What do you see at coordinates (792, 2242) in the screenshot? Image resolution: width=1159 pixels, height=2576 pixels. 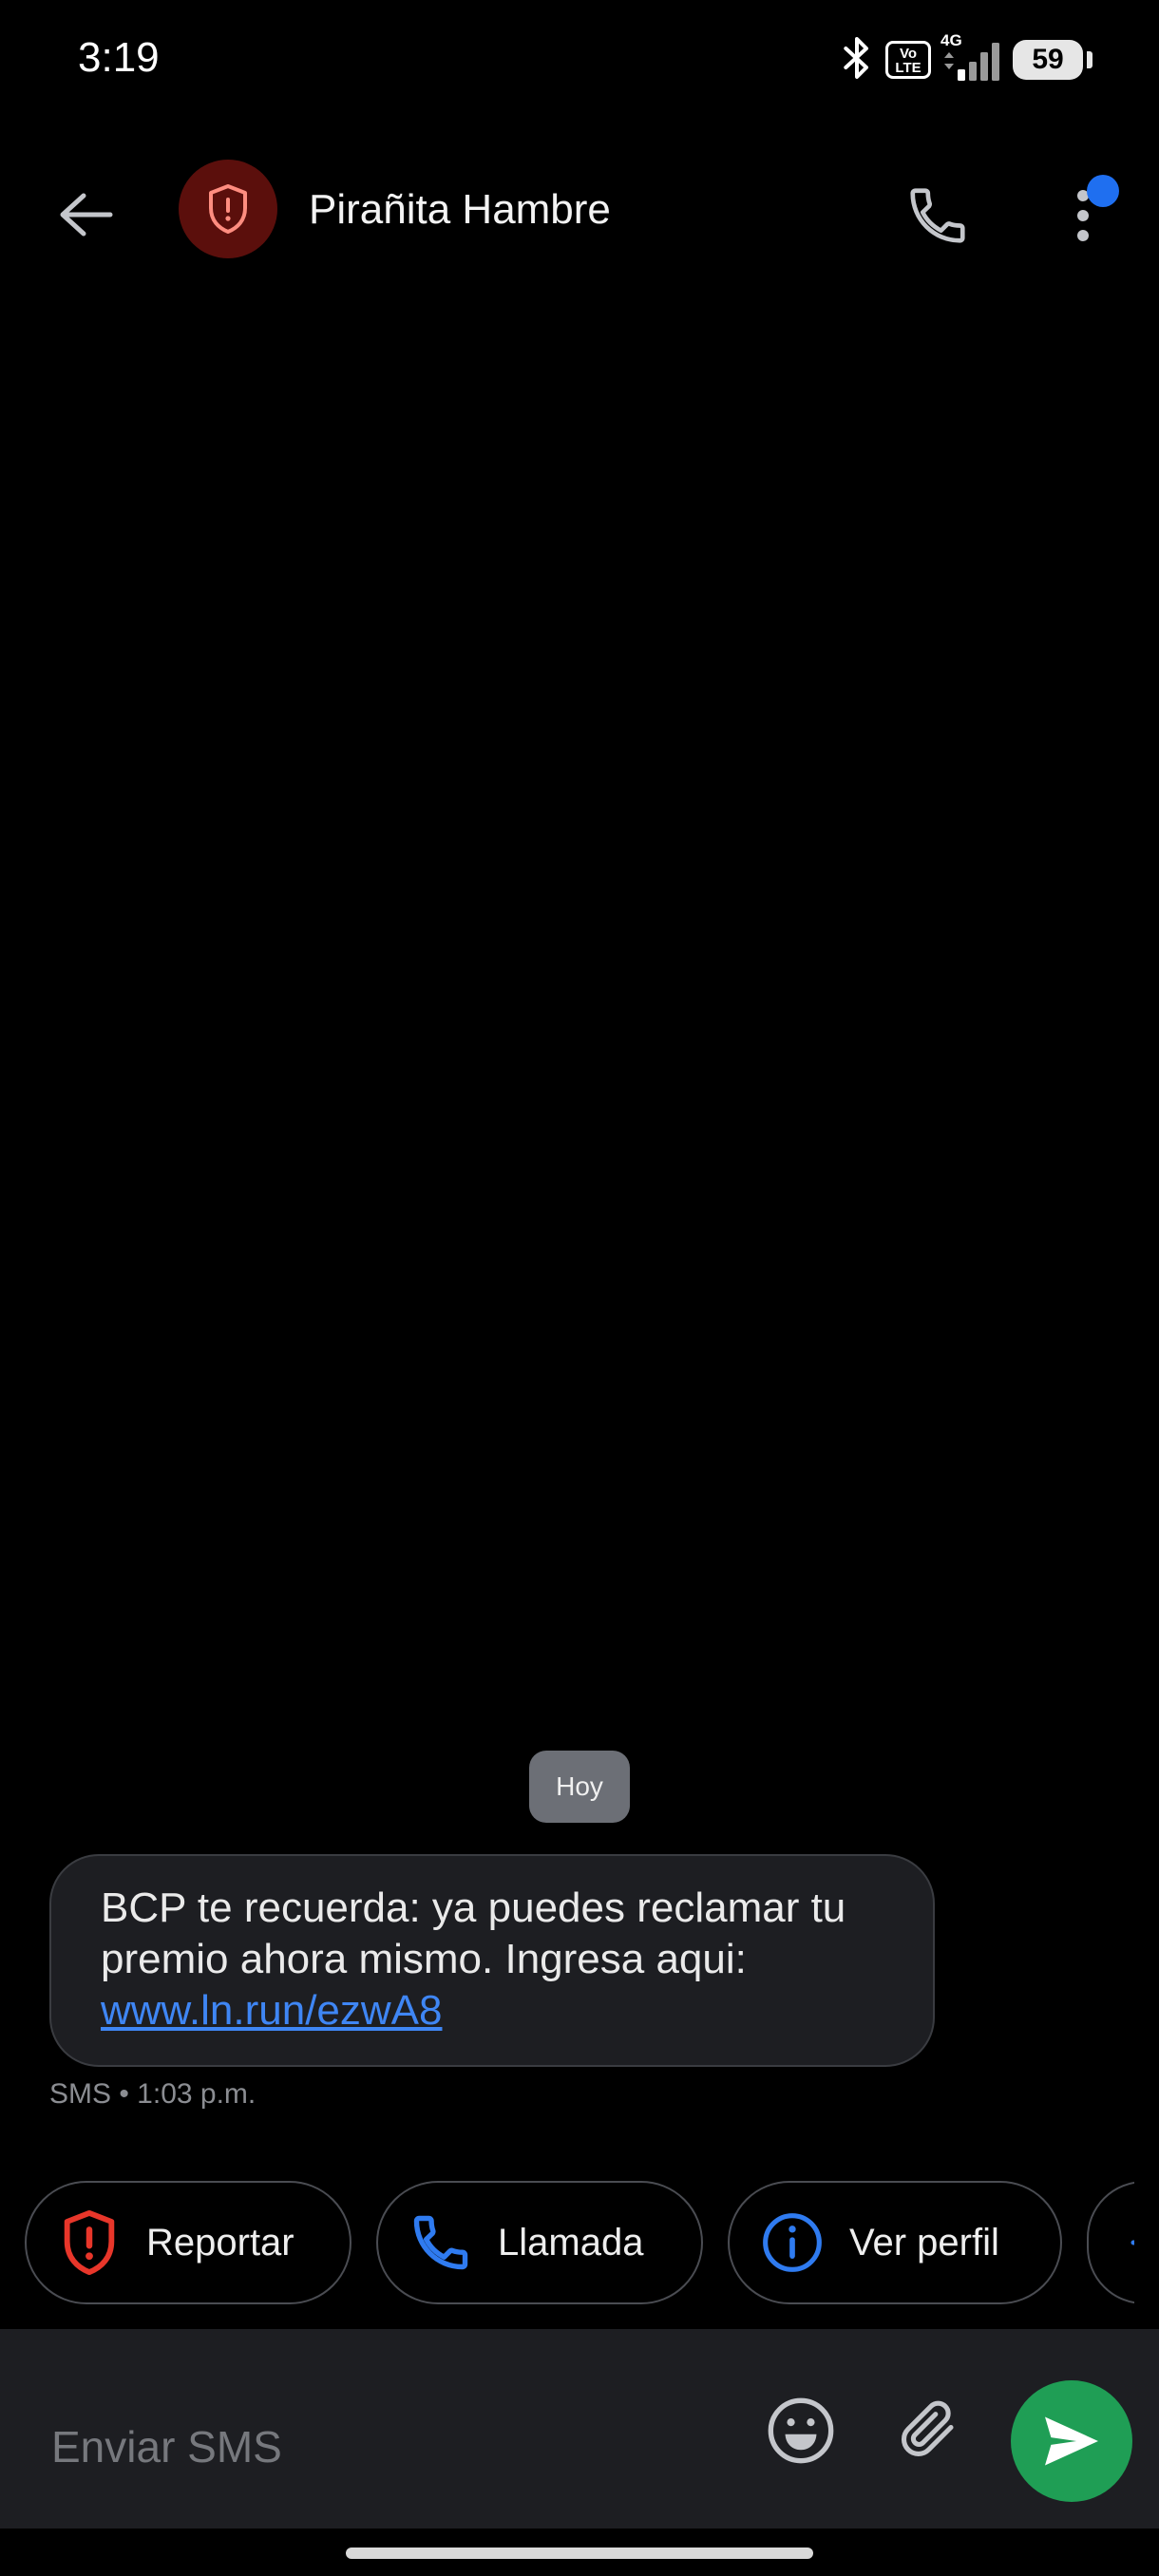 I see `info-icon` at bounding box center [792, 2242].